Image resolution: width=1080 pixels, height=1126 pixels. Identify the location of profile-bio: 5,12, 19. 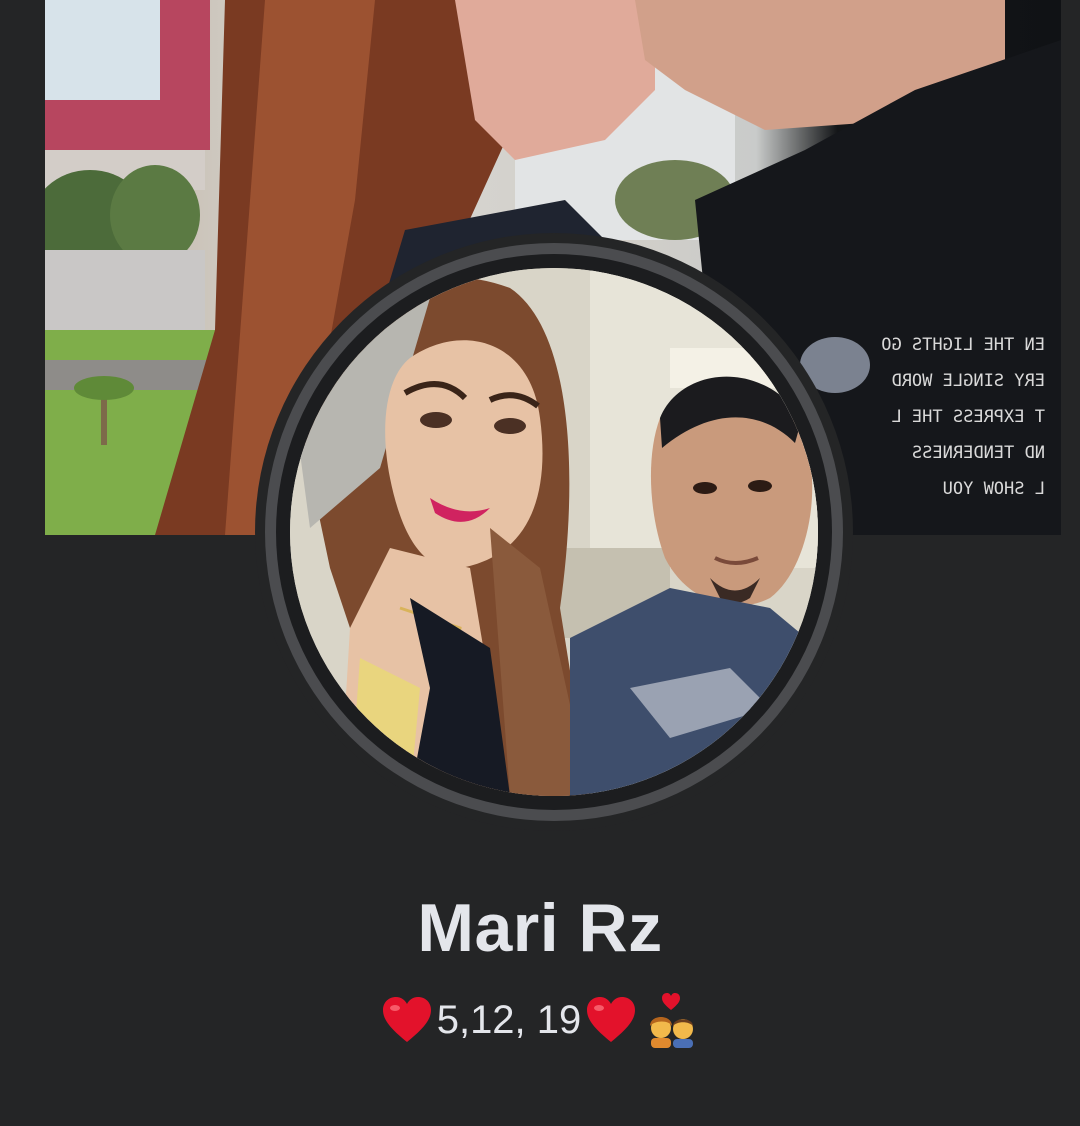
(540, 1020).